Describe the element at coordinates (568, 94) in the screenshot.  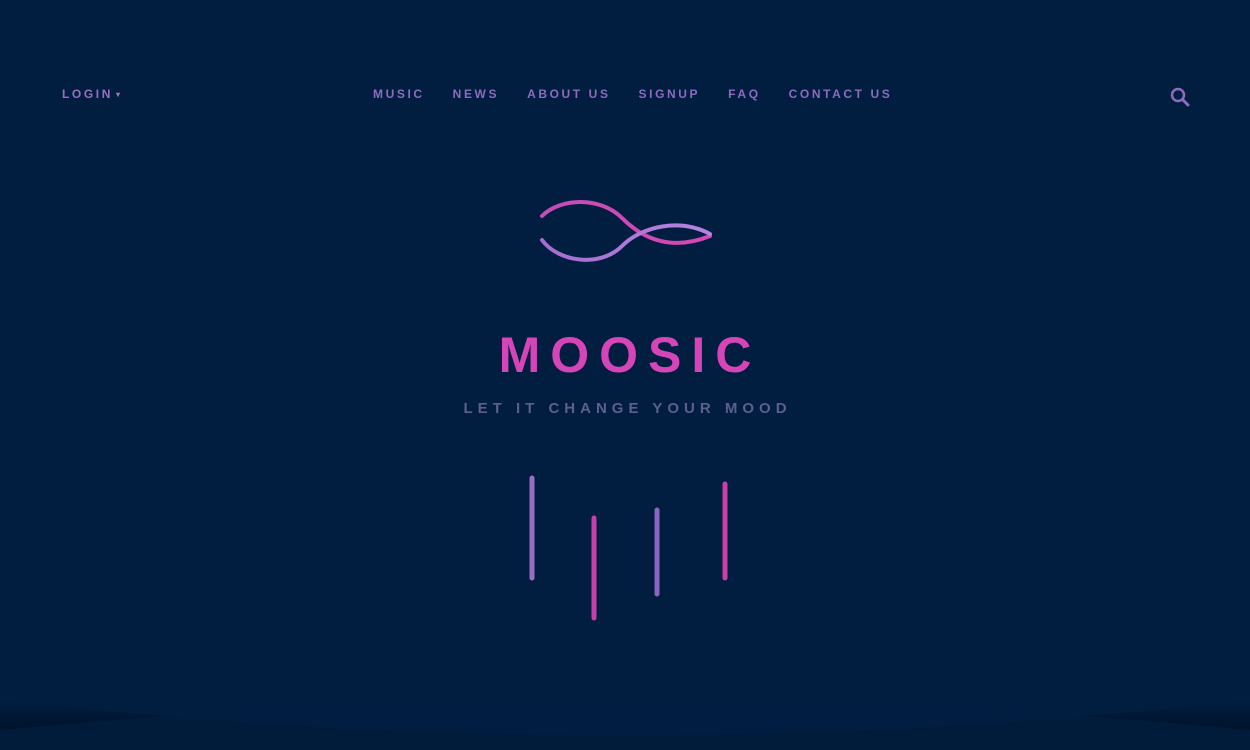
I see `nav-item-about-us: ABOUT US` at that location.